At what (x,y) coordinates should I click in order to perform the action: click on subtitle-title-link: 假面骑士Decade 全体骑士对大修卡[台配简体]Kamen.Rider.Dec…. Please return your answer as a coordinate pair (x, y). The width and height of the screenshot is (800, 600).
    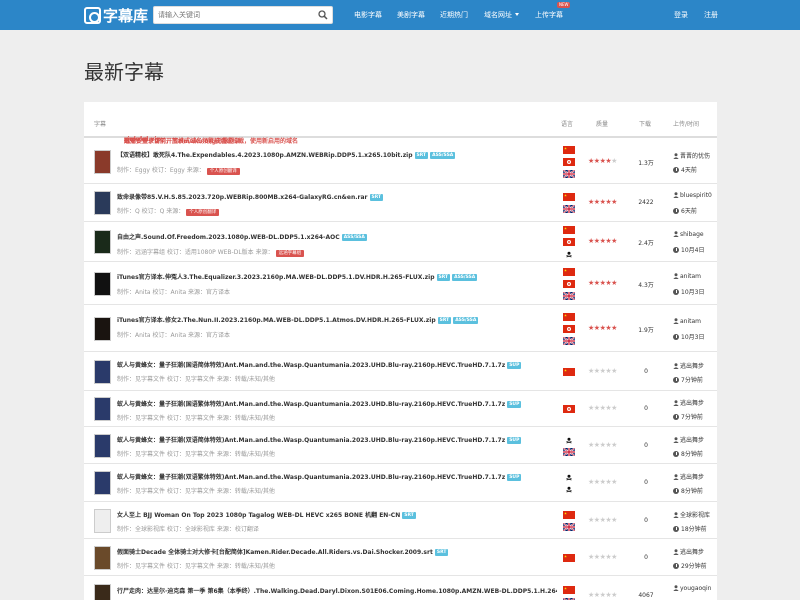
    Looking at the image, I should click on (283, 551).